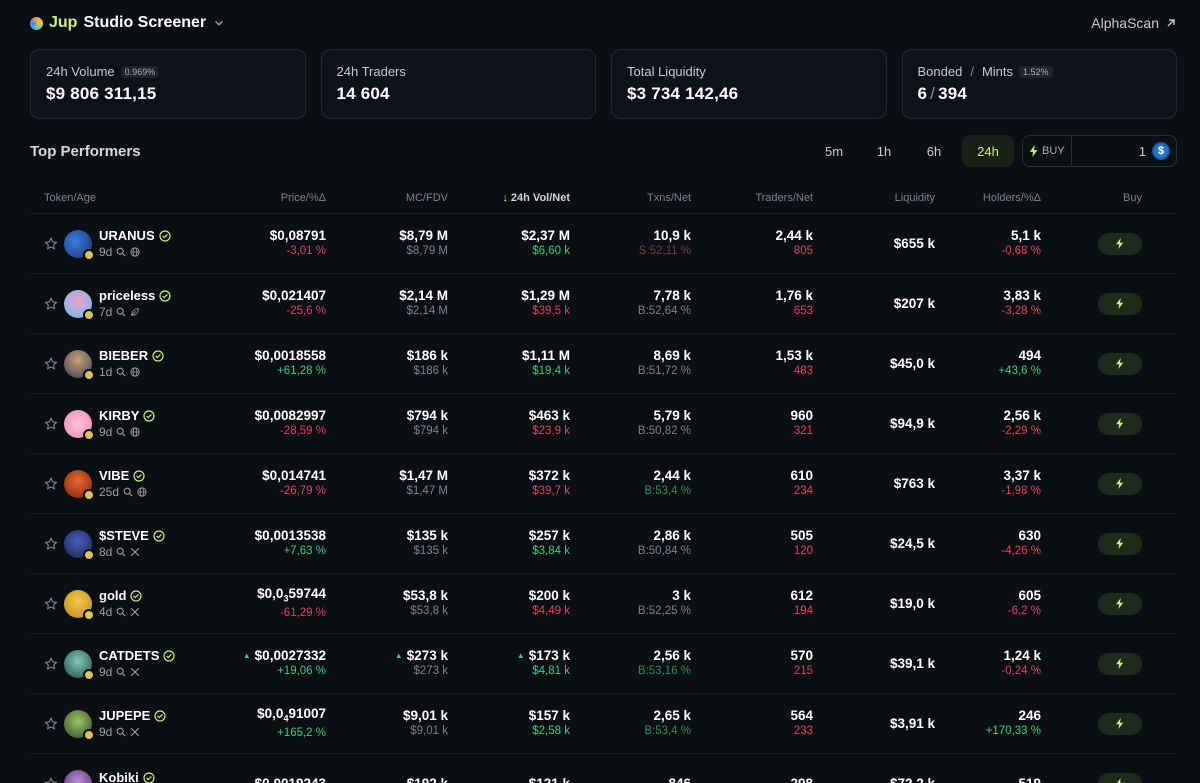 This screenshot has width=1200, height=783. What do you see at coordinates (874, 779) in the screenshot?
I see `liquidity-cell: $72,2 k` at bounding box center [874, 779].